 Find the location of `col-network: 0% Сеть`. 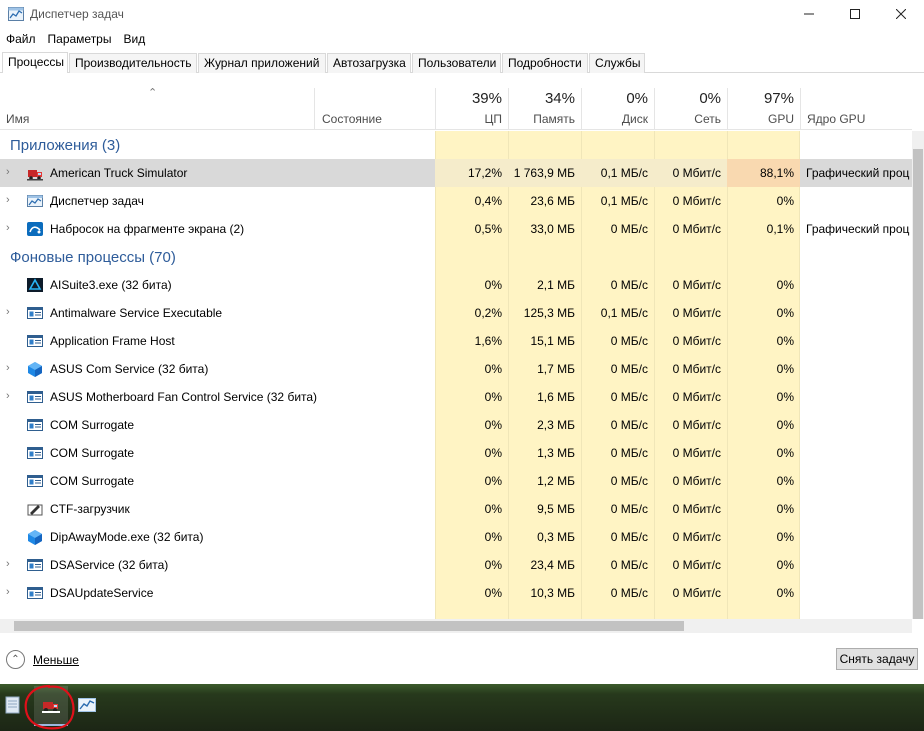

col-network: 0% Сеть is located at coordinates (690, 109).